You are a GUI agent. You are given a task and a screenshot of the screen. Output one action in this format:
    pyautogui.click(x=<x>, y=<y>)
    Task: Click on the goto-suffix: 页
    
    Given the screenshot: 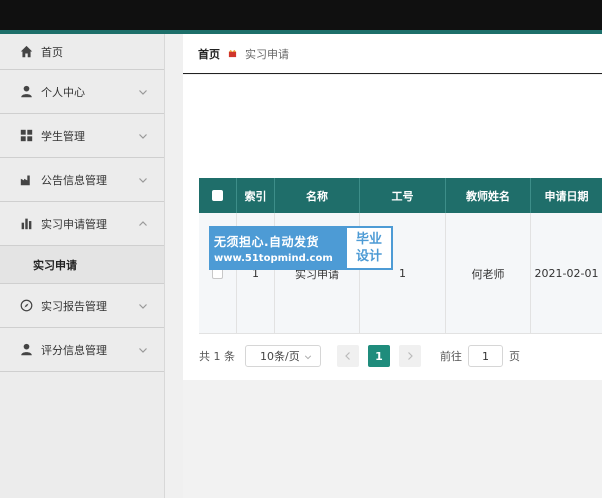 What is the action you would take?
    pyautogui.click(x=514, y=356)
    